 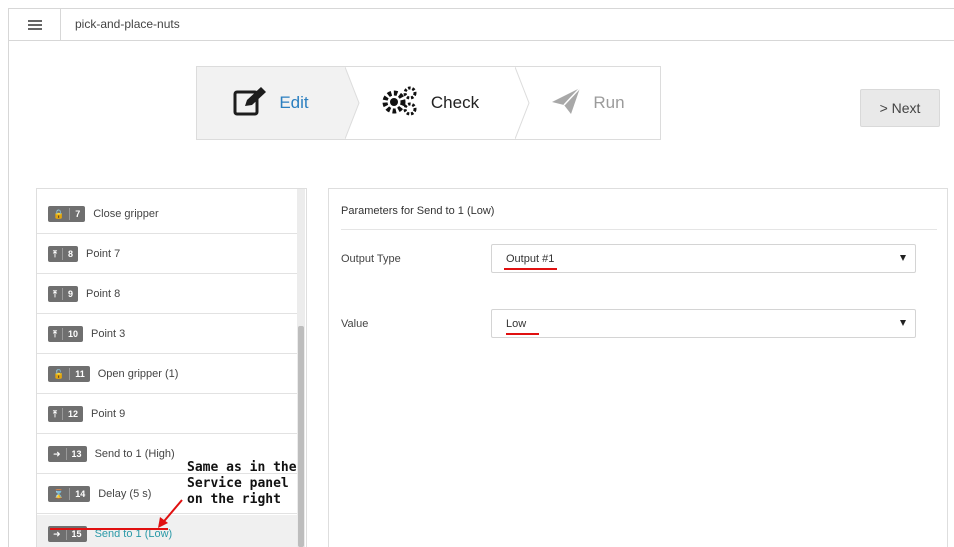 What do you see at coordinates (67, 454) in the screenshot?
I see `step-badge: ➜ 13` at bounding box center [67, 454].